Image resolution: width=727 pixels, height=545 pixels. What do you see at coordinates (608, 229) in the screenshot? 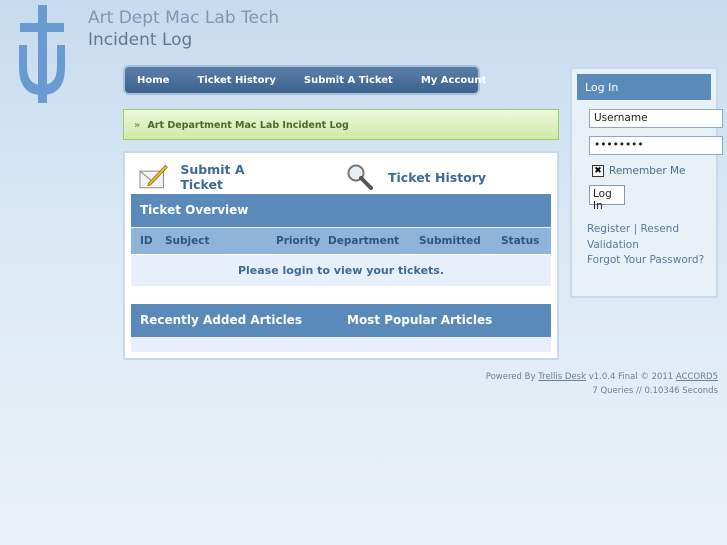
I see `register-link: Register` at bounding box center [608, 229].